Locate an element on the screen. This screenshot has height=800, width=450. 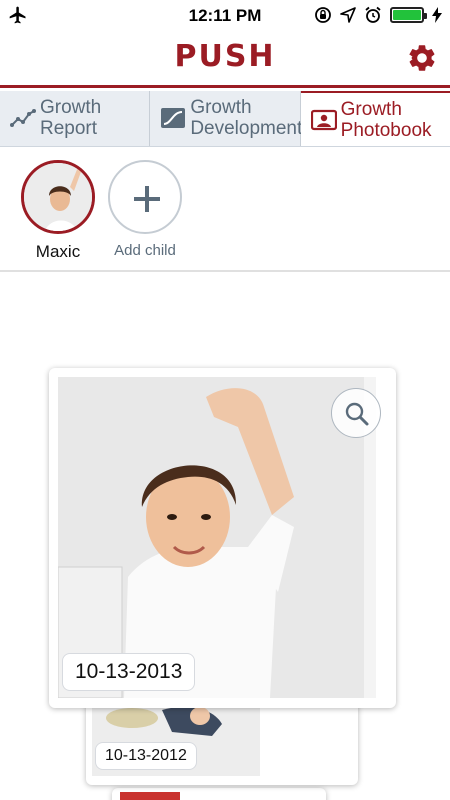
photo-portrait-icon is located at coordinates (323, 120).